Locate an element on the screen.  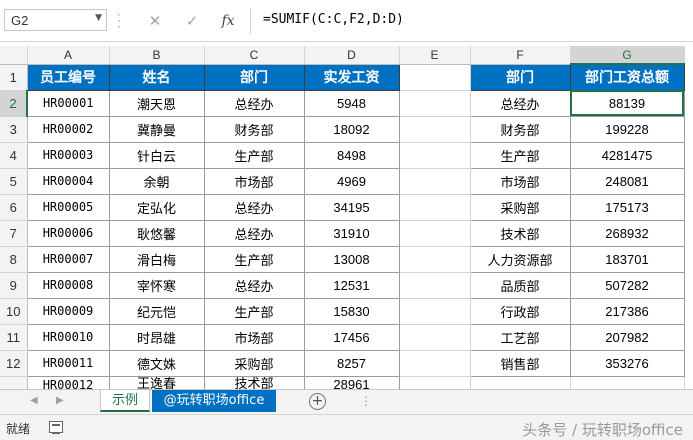
row-header: 4 is located at coordinates (14, 155).